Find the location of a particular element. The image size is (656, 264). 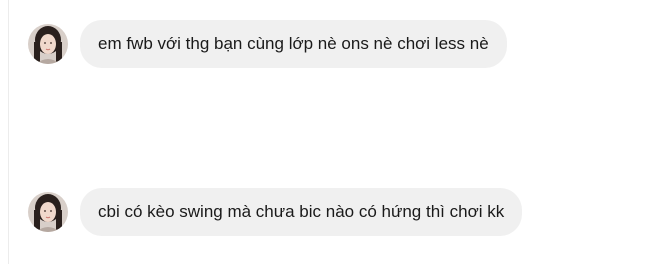

left-divider is located at coordinates (8, 132).